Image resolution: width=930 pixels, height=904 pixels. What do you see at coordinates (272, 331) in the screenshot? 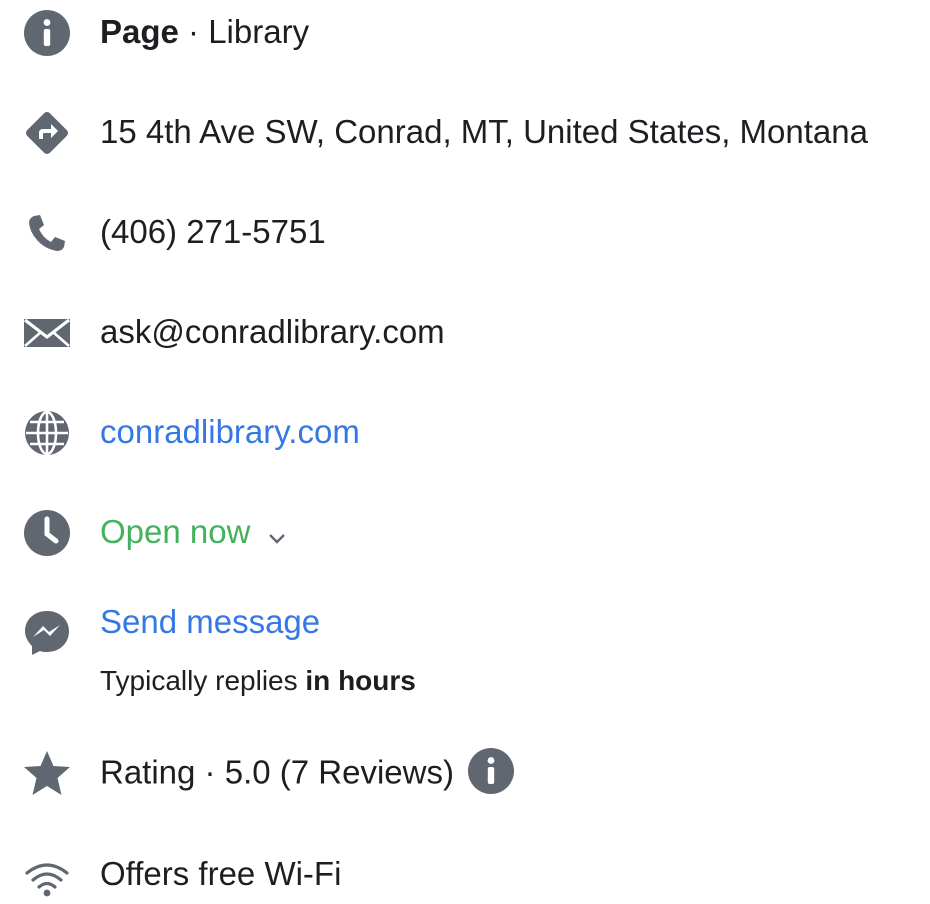
I see `email-address: ask@conradlibrary.com` at bounding box center [272, 331].